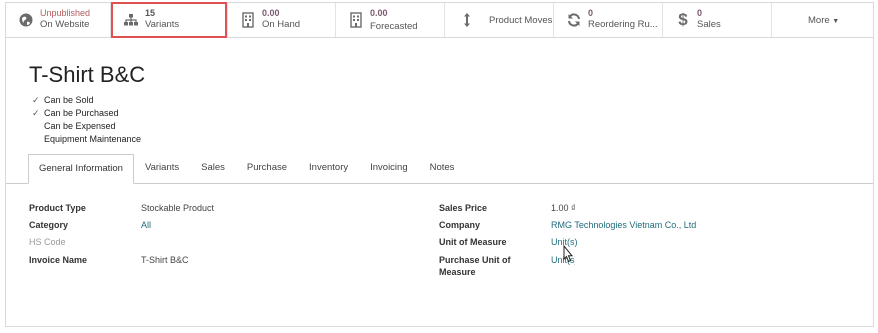 This screenshot has height=333, width=878. What do you see at coordinates (87, 75) in the screenshot?
I see `product-name: T-Shirt B&C` at bounding box center [87, 75].